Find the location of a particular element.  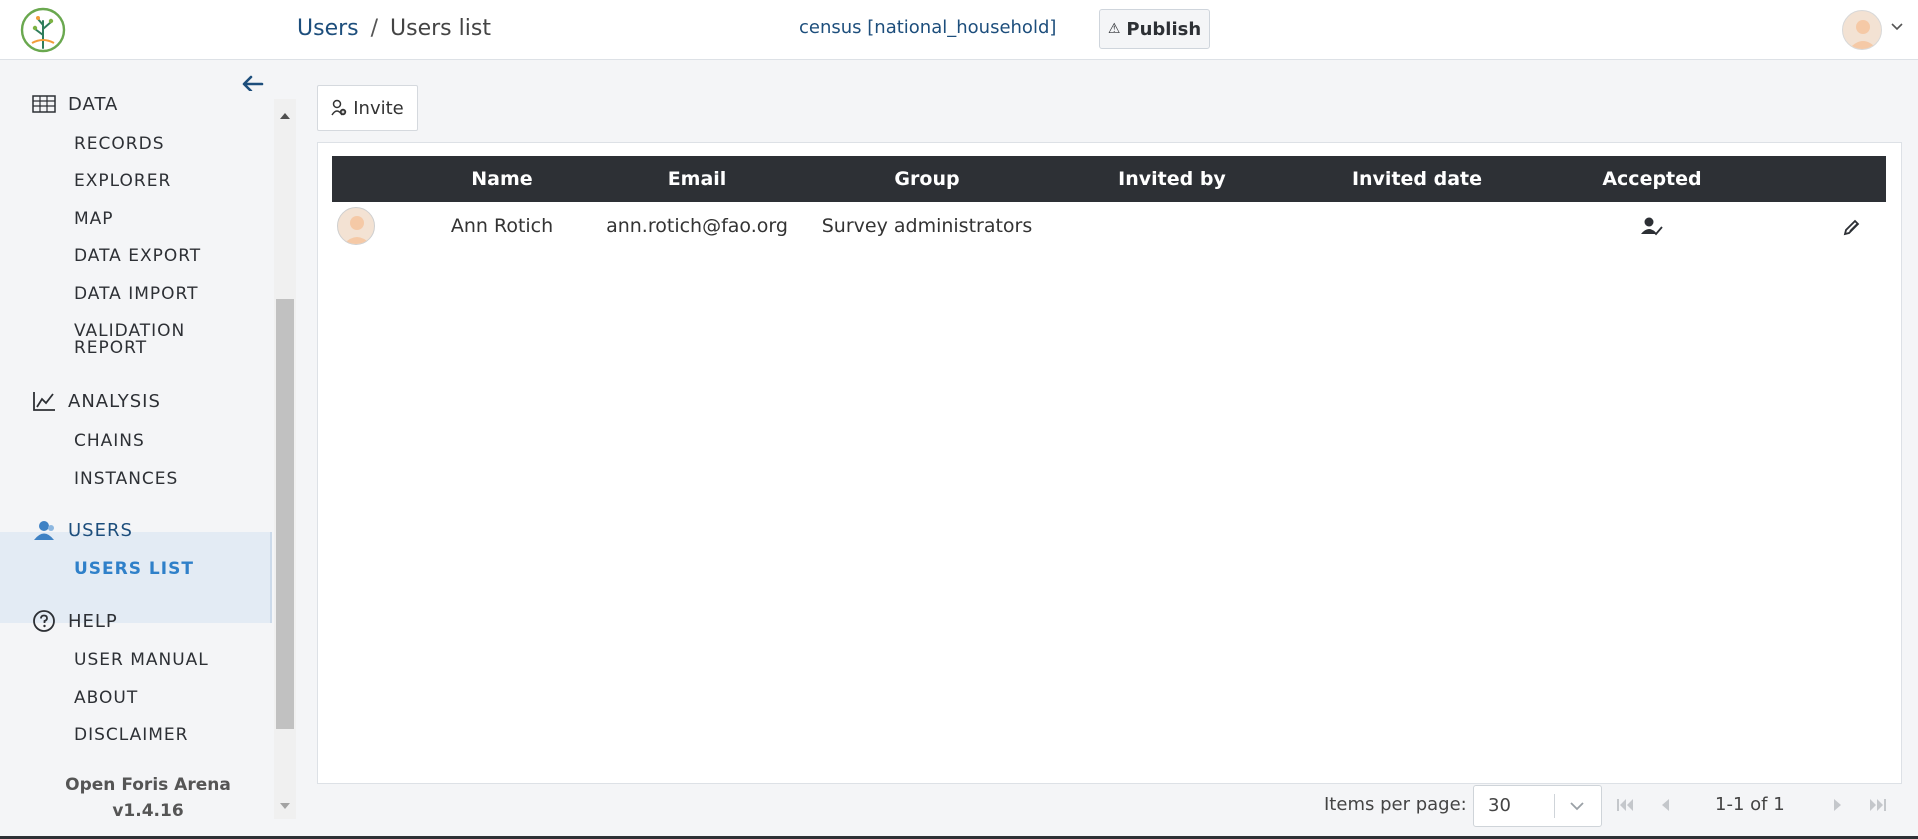

breadcrumb-users-link: Users is located at coordinates (328, 28).